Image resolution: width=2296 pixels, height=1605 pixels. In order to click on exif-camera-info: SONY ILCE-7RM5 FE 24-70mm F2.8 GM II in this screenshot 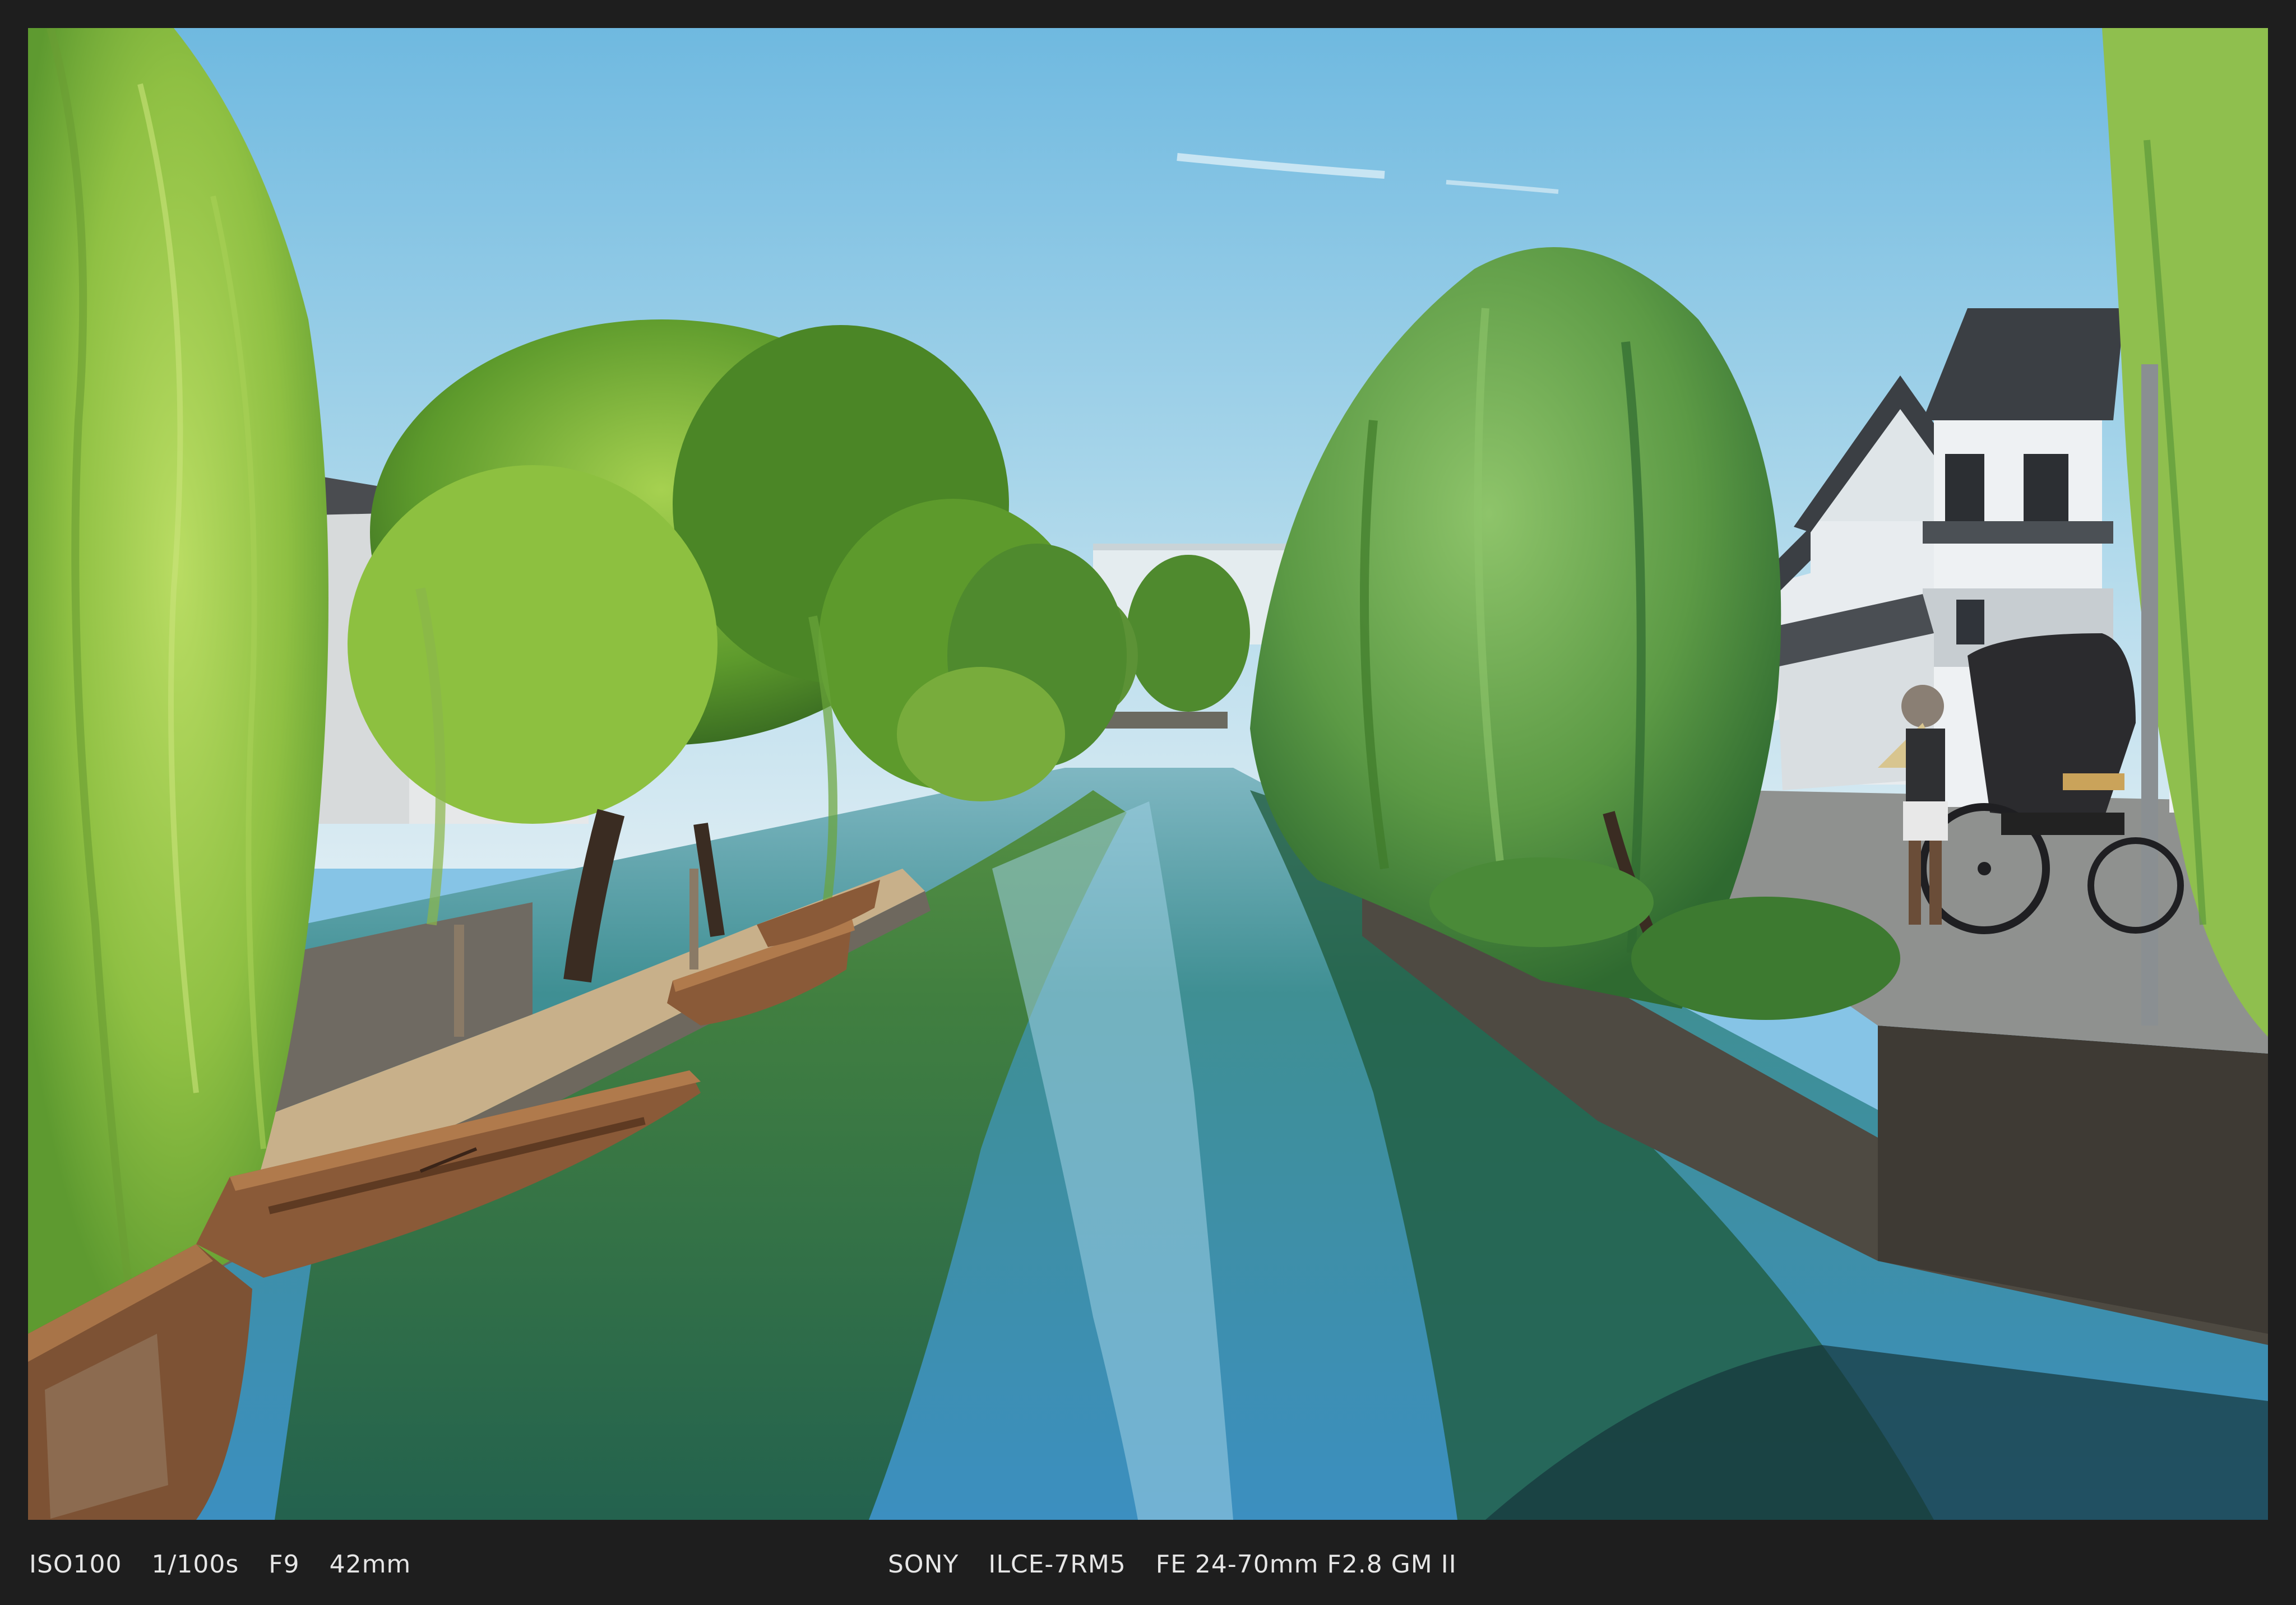, I will do `click(1183, 1564)`.